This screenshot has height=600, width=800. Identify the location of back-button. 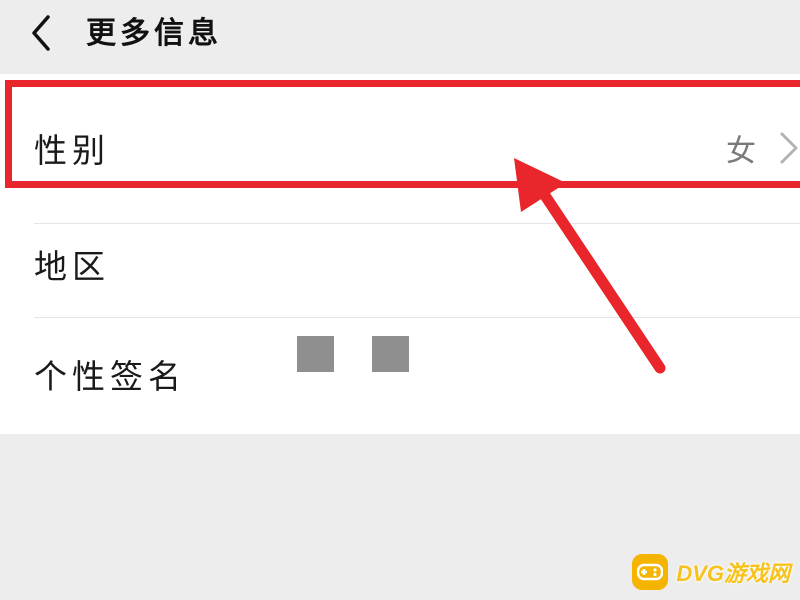
(41, 33).